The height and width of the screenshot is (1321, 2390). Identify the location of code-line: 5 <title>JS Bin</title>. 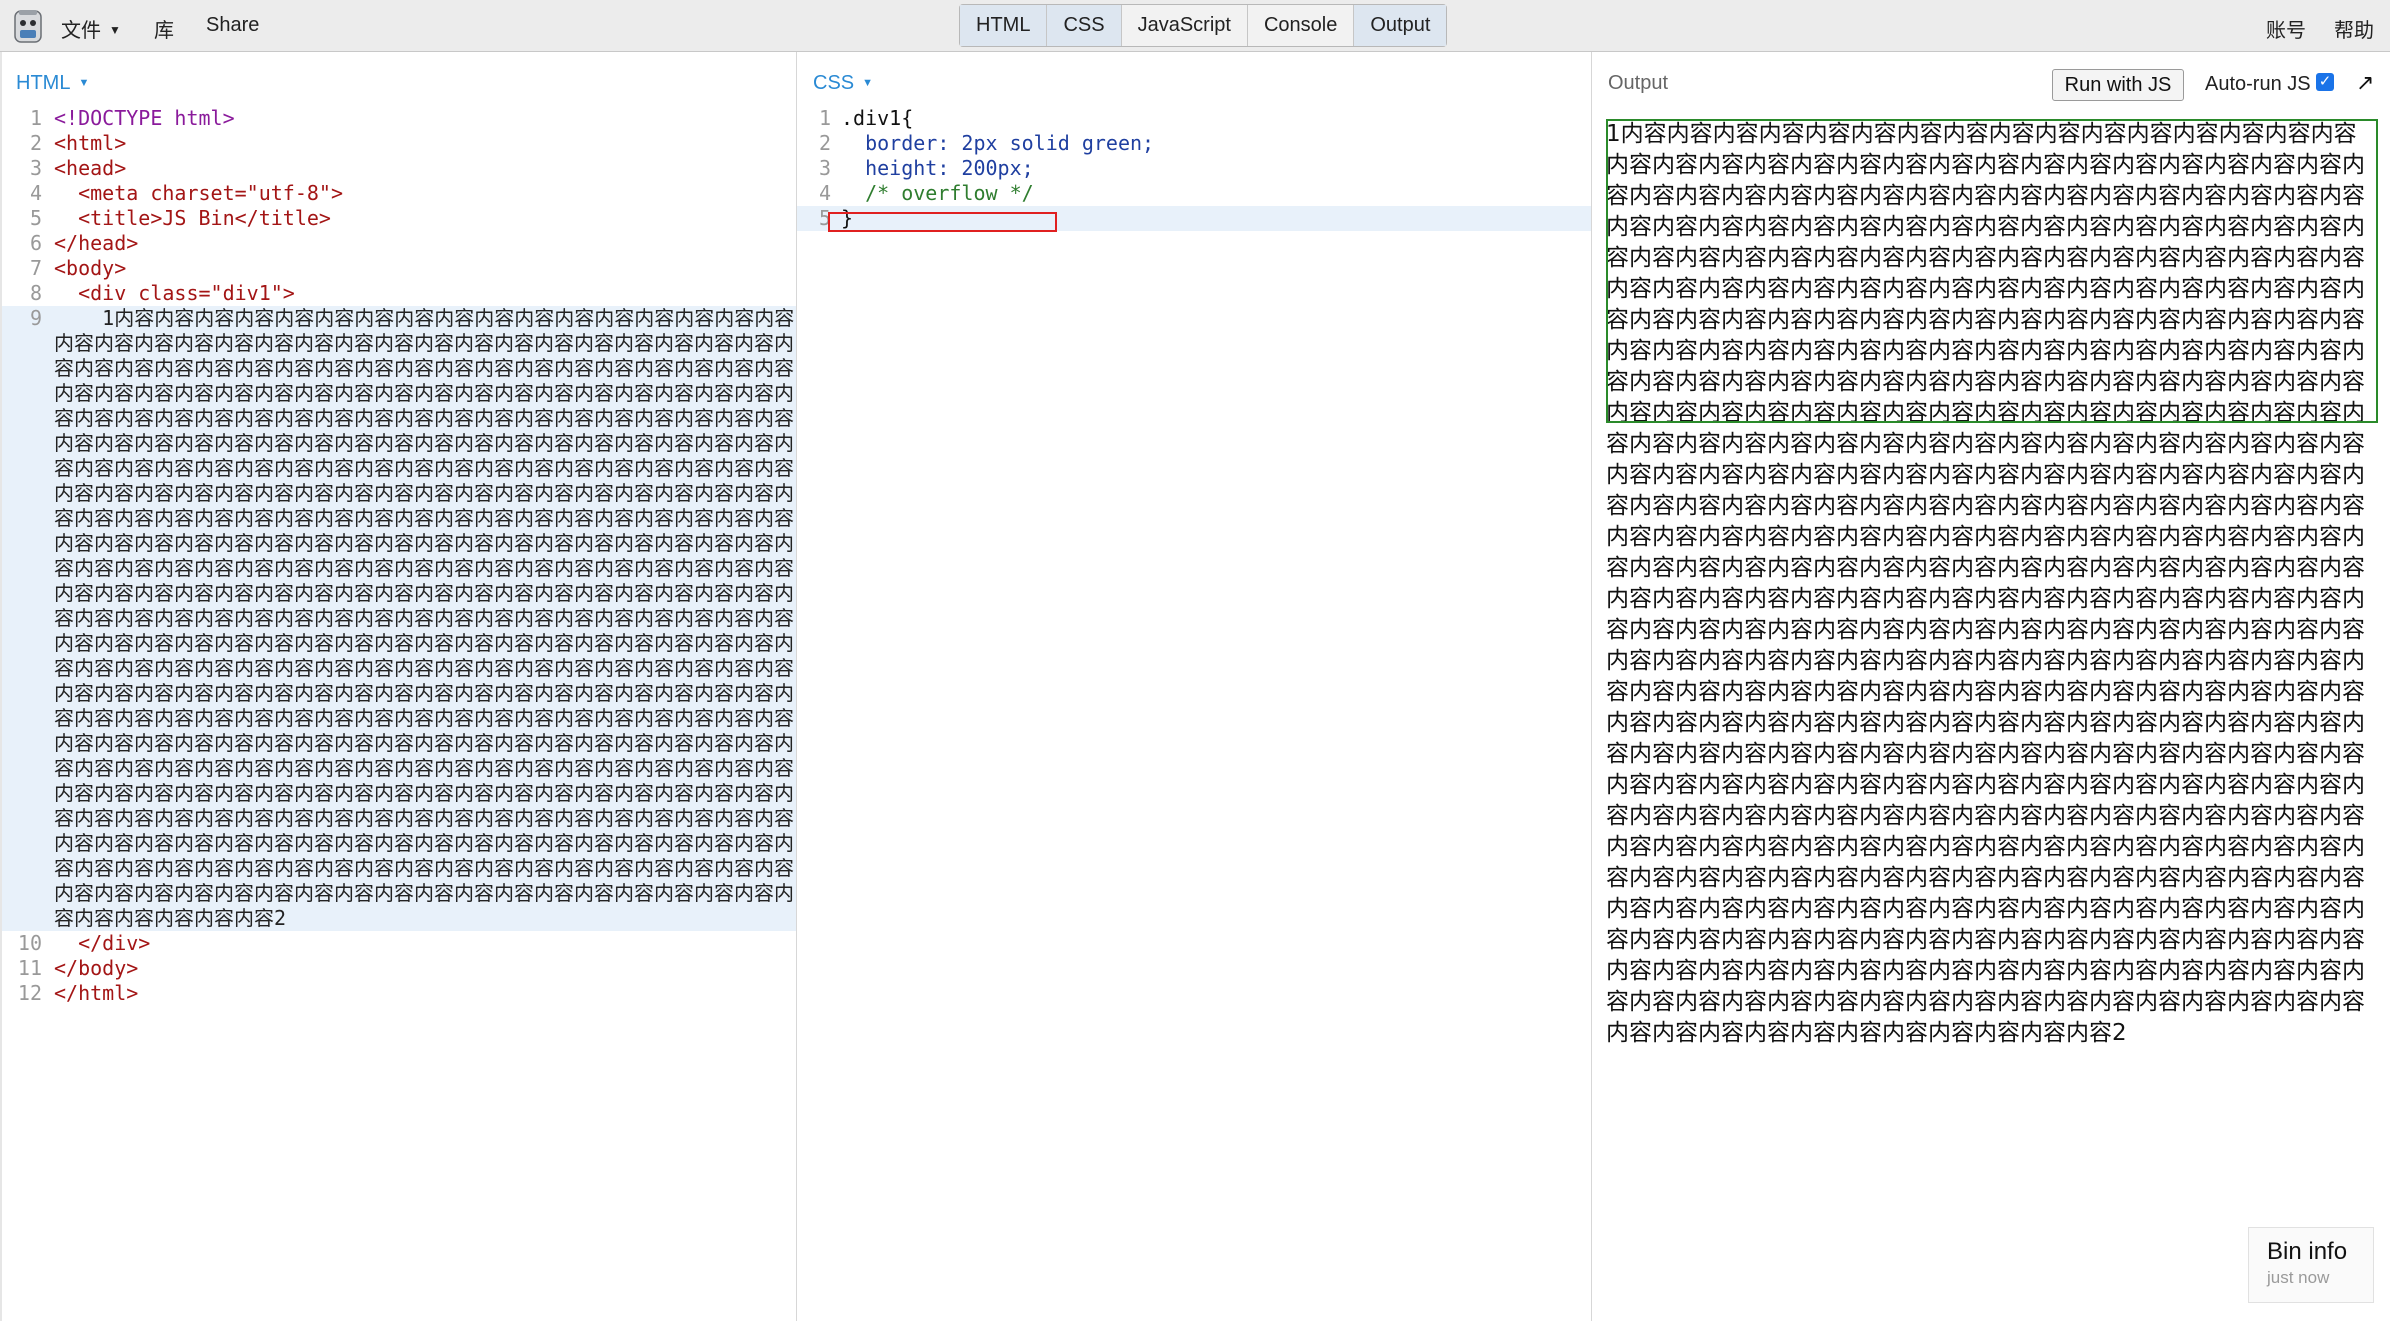
(399, 218).